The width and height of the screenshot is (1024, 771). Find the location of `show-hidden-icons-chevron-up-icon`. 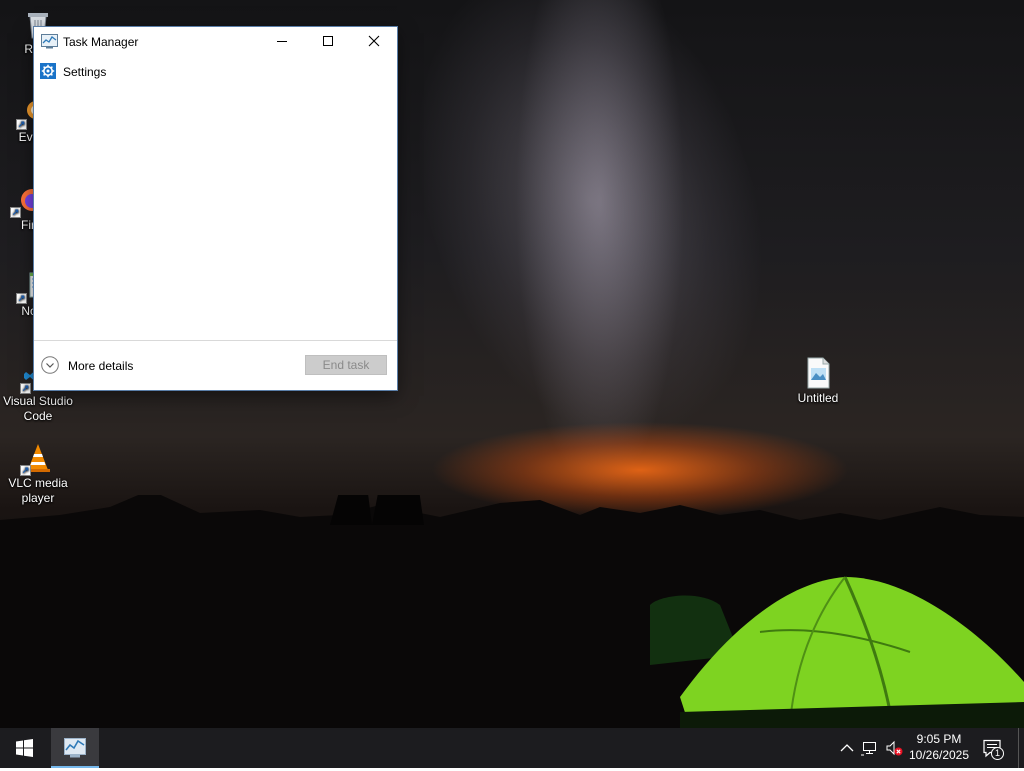

show-hidden-icons-chevron-up-icon is located at coordinates (847, 748).